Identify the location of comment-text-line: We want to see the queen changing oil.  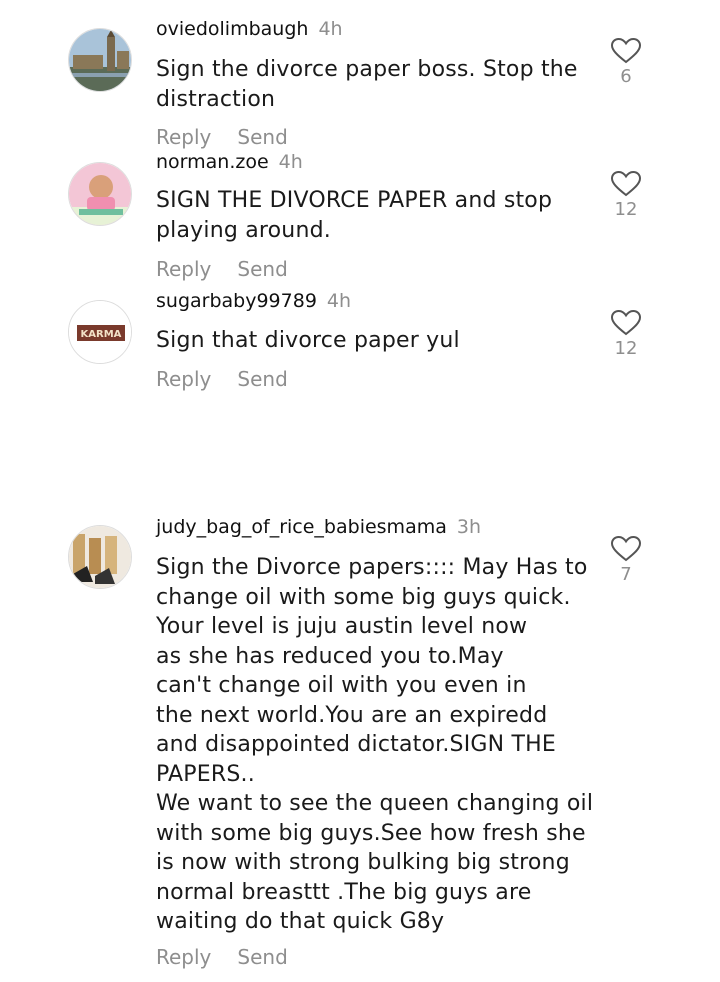
(375, 803).